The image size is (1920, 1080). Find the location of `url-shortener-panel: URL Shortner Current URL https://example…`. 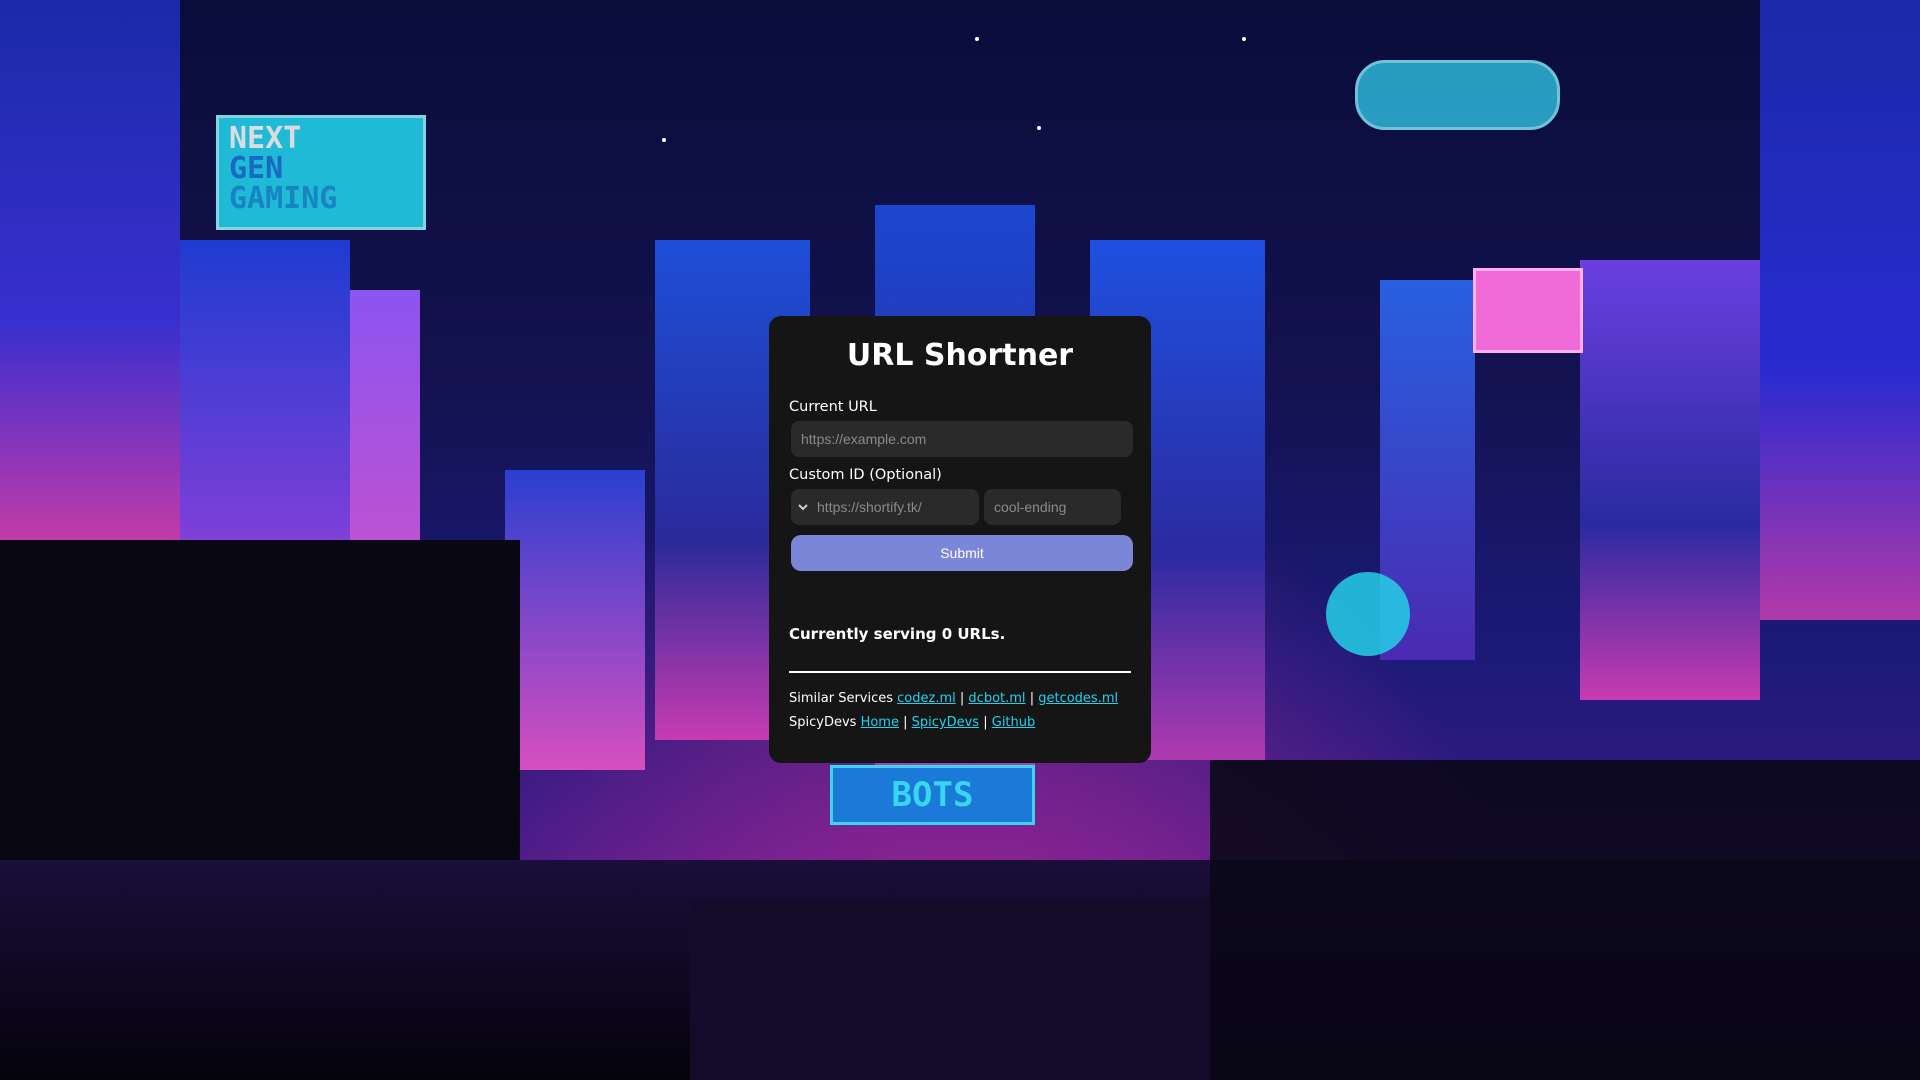

url-shortener-panel: URL Shortner Current URL https://example… is located at coordinates (960, 539).